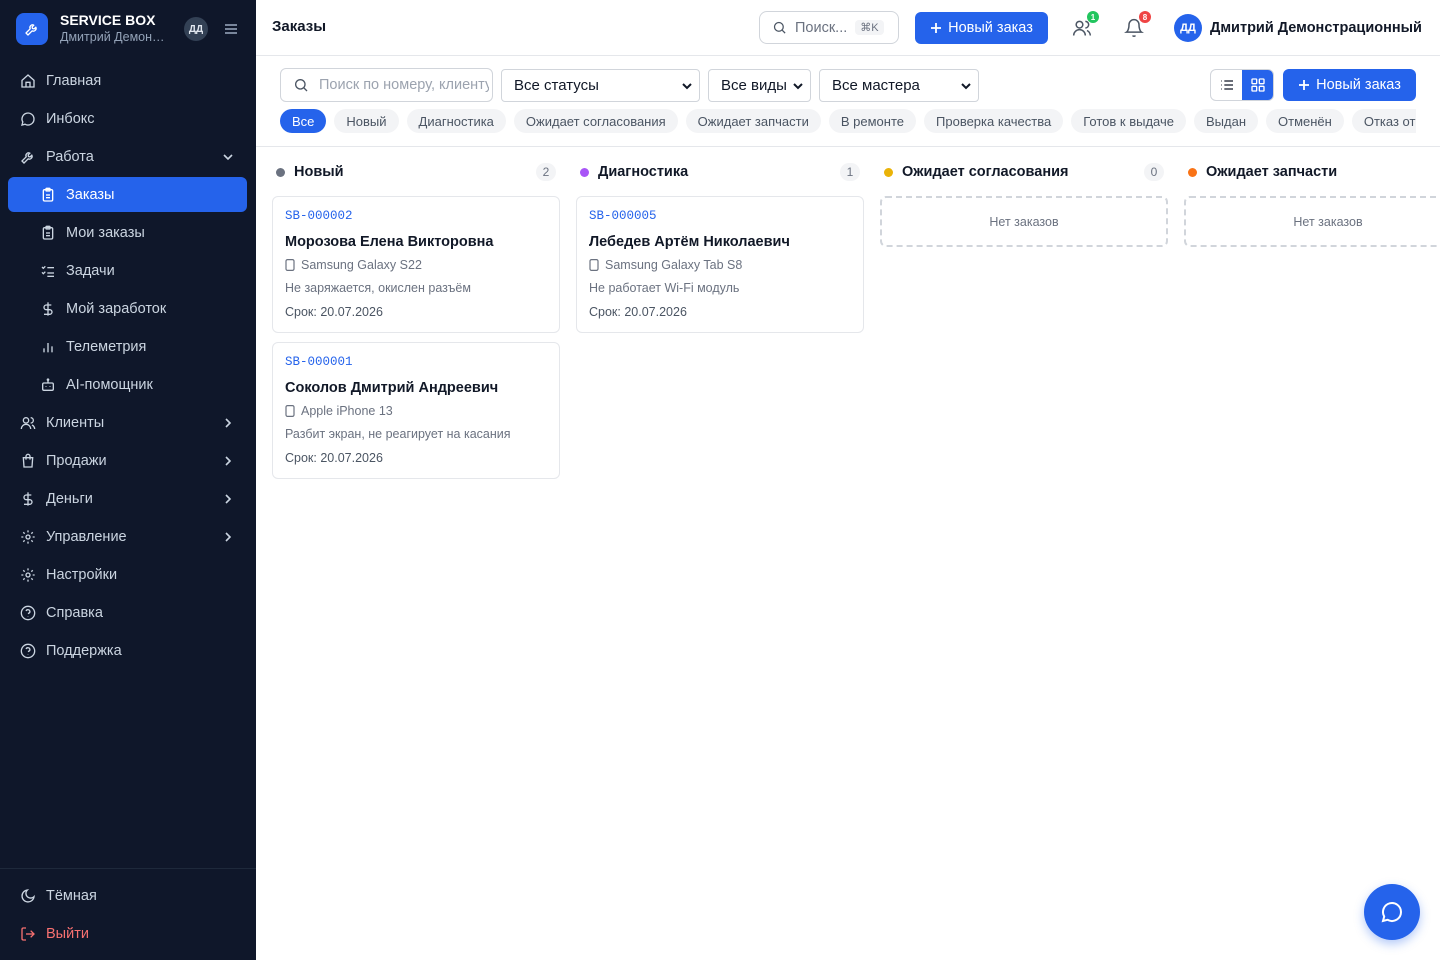  What do you see at coordinates (366, 121) in the screenshot?
I see `status-chip-new: Новый` at bounding box center [366, 121].